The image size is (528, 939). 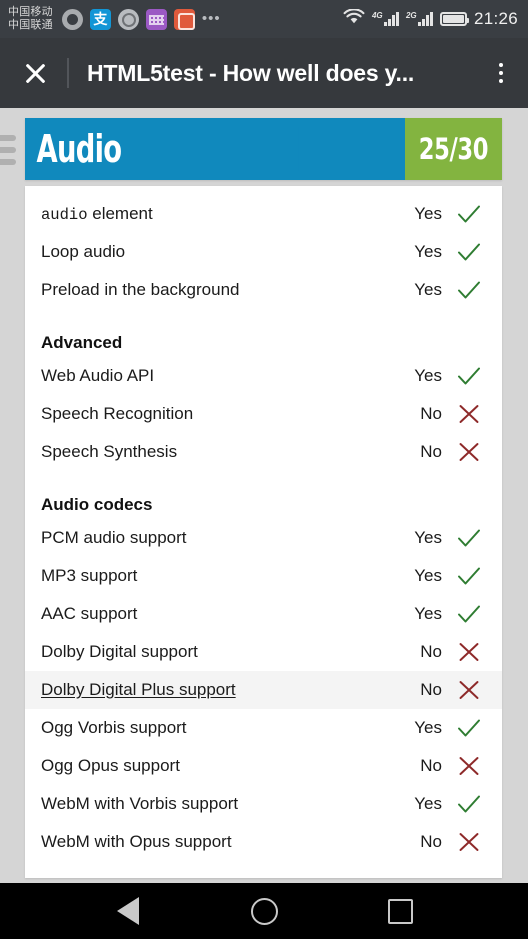 I want to click on feature-row: Loop audio Yes, so click(x=263, y=252).